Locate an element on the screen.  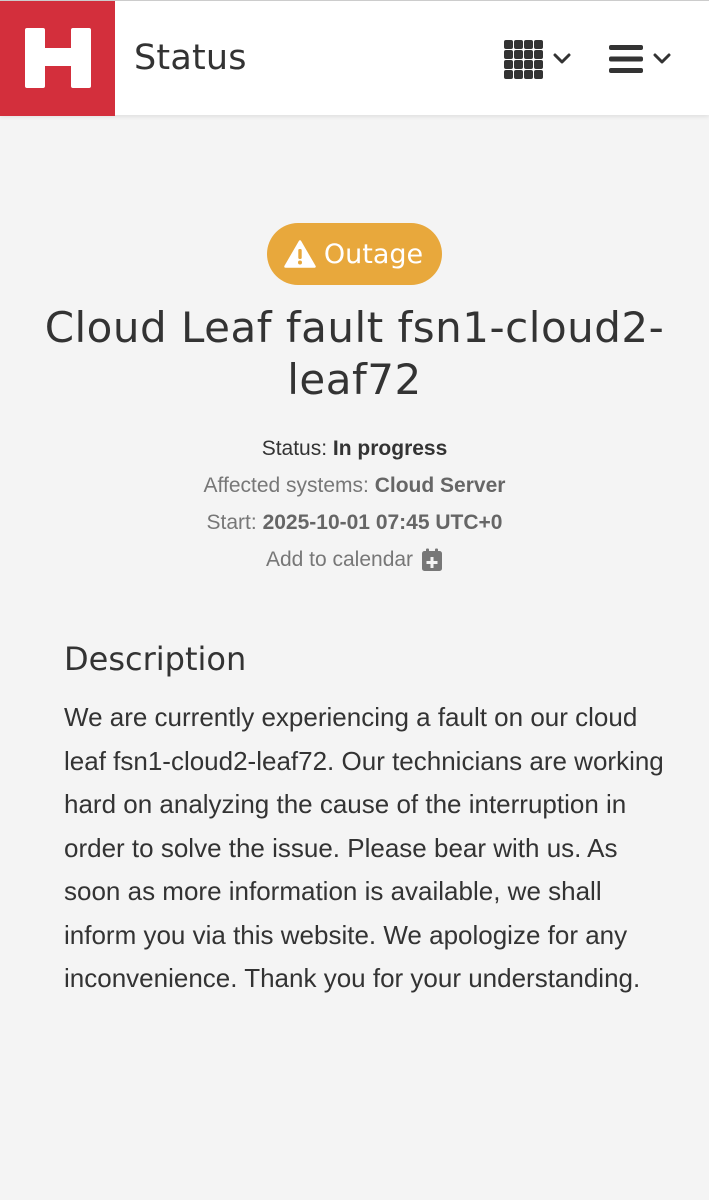
status-row: Status: In progress is located at coordinates (354, 448).